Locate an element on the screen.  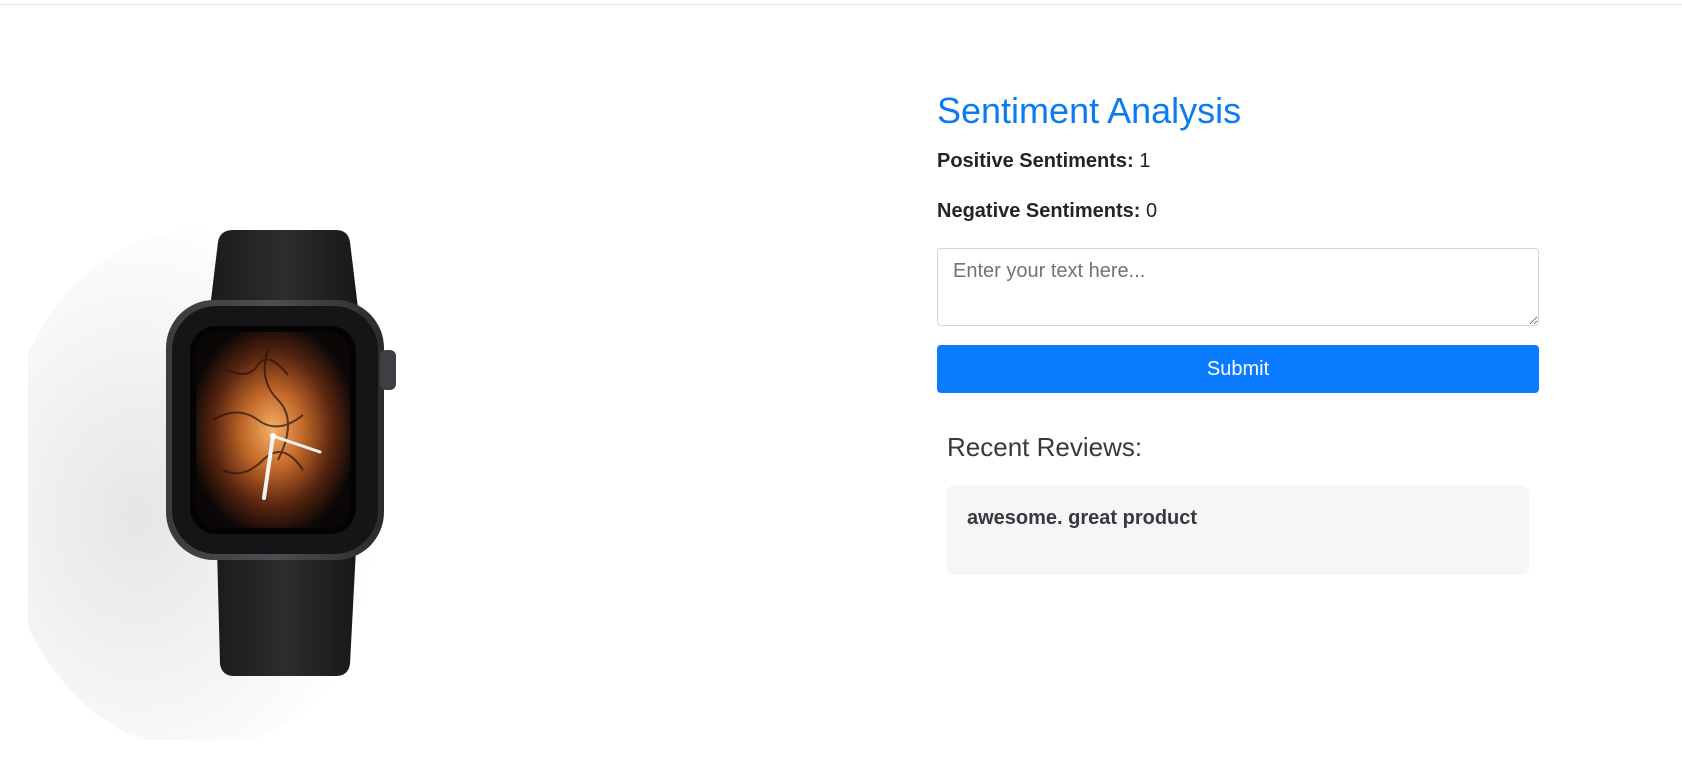
negative-sentiments-count: 0 is located at coordinates (1151, 211).